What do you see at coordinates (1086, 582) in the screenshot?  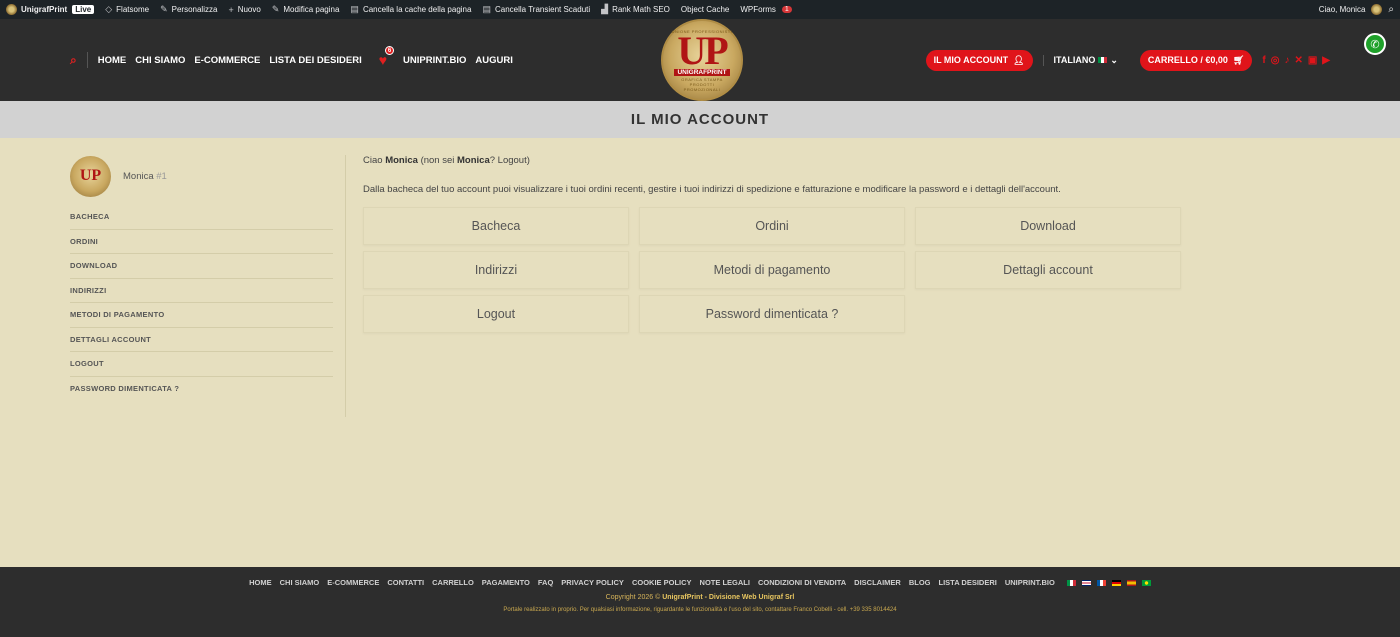 I see `flag-en-icon` at bounding box center [1086, 582].